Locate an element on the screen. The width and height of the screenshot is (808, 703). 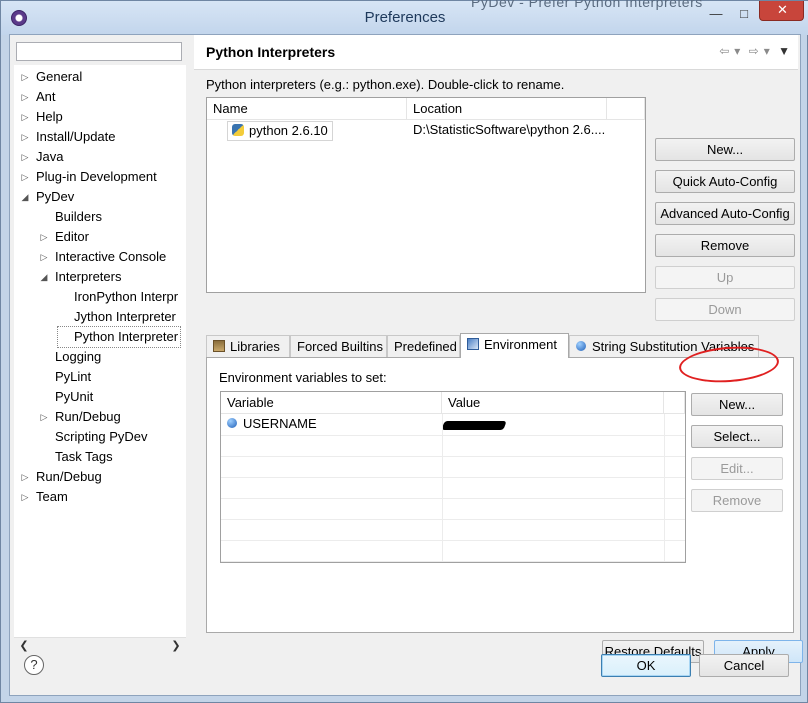
column-header-variable: Variable is located at coordinates (331, 403).